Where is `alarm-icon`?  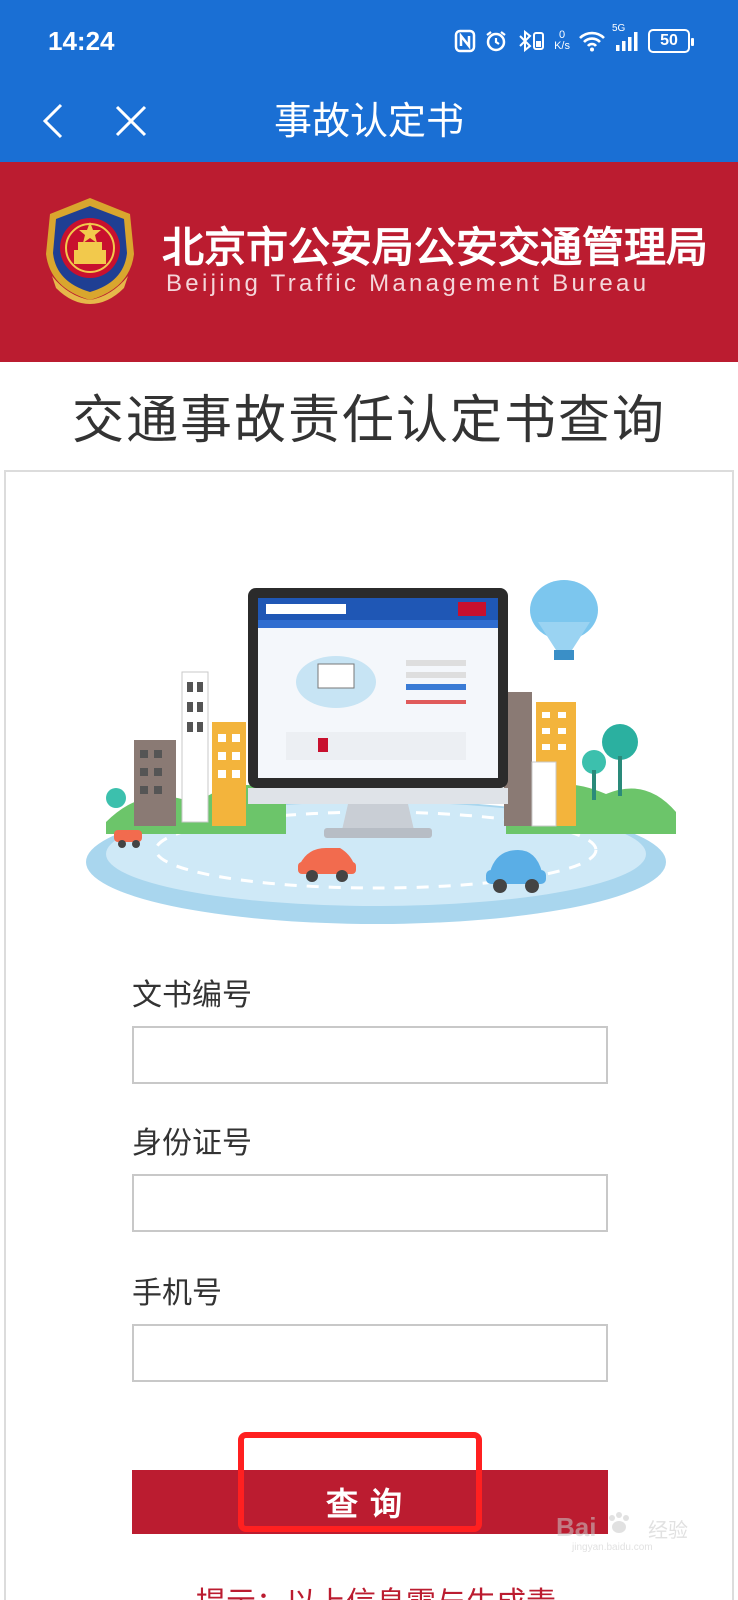
alarm-icon is located at coordinates (496, 41).